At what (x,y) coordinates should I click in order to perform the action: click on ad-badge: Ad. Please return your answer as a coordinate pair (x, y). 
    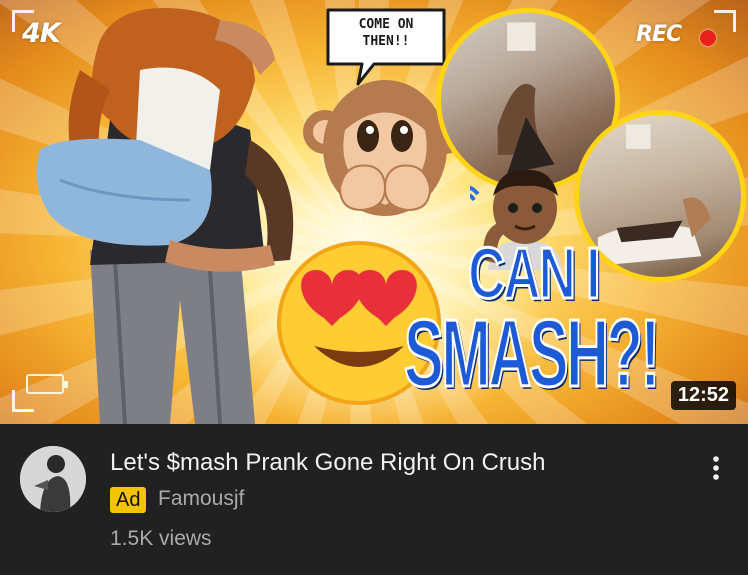
    Looking at the image, I should click on (128, 500).